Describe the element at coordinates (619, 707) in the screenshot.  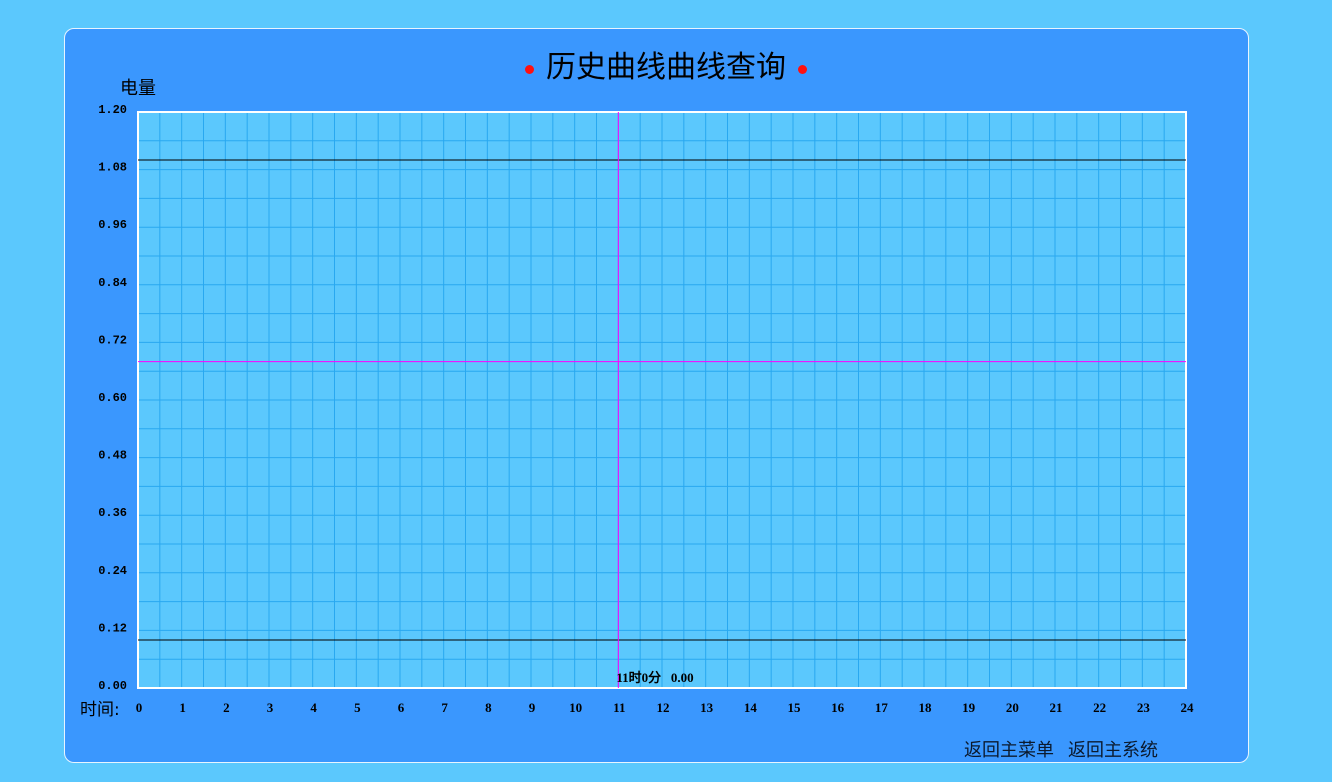
I see `x-tick-label: 11` at that location.